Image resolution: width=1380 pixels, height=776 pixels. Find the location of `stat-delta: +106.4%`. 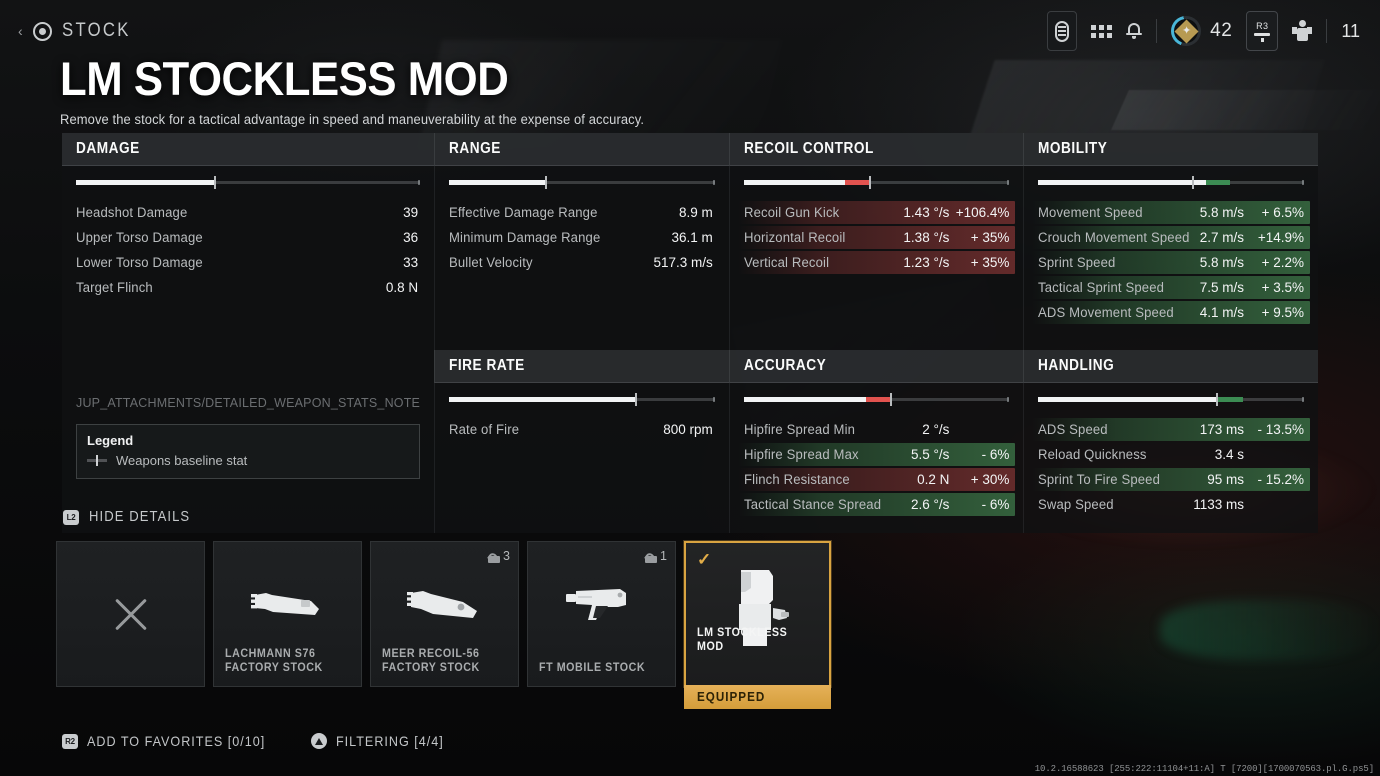

stat-delta: +106.4% is located at coordinates (982, 212).